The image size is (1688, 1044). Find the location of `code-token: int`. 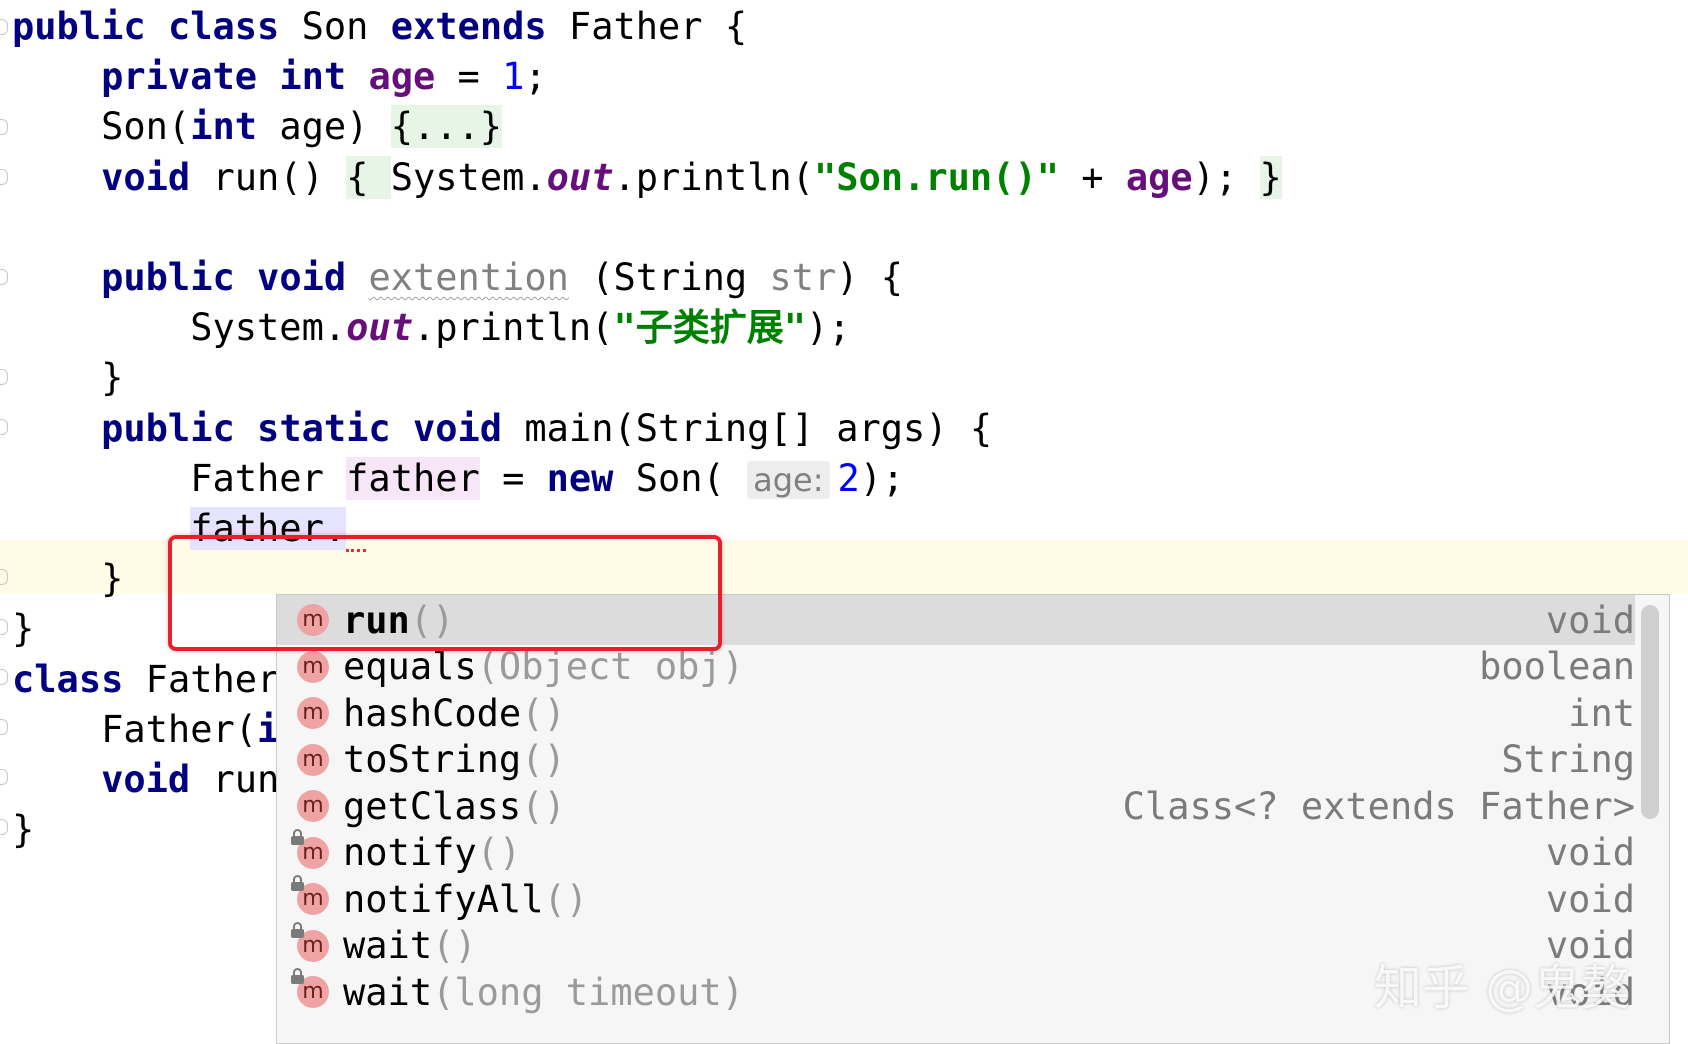

code-token: int is located at coordinates (224, 127).